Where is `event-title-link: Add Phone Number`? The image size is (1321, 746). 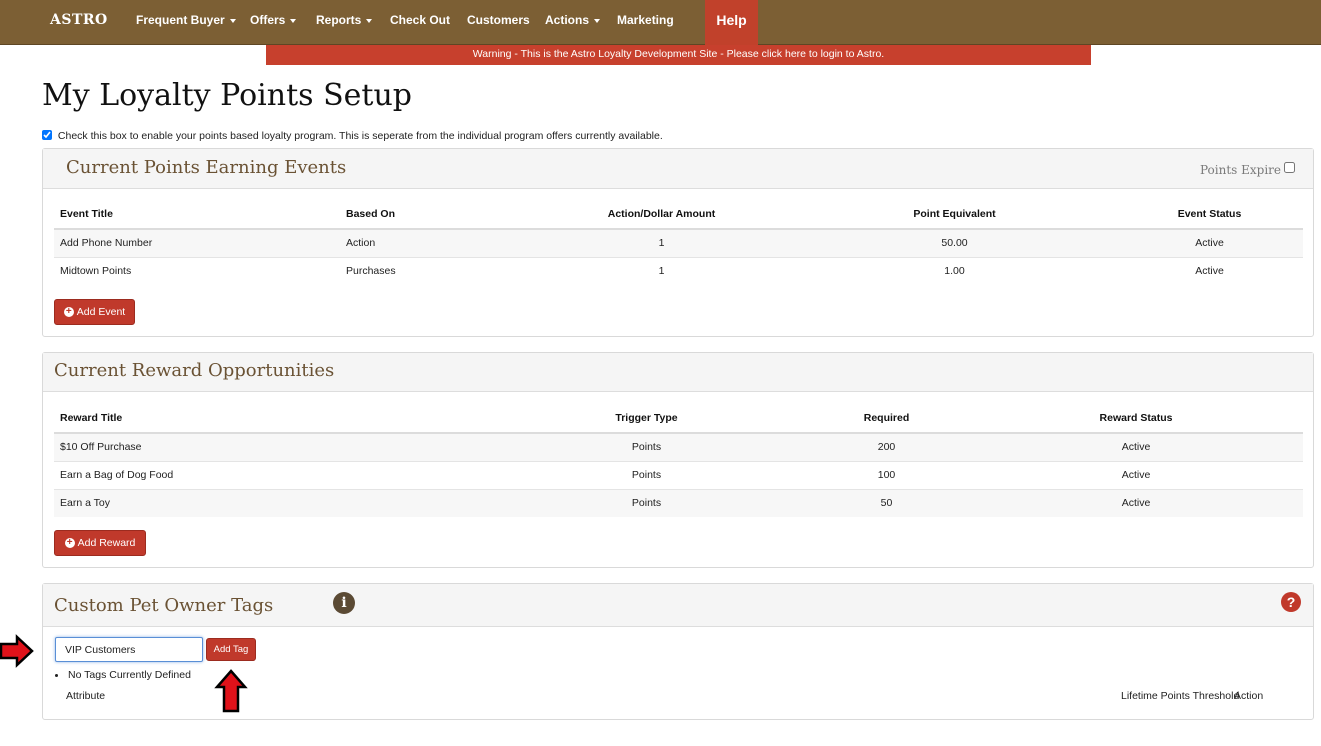 event-title-link: Add Phone Number is located at coordinates (197, 243).